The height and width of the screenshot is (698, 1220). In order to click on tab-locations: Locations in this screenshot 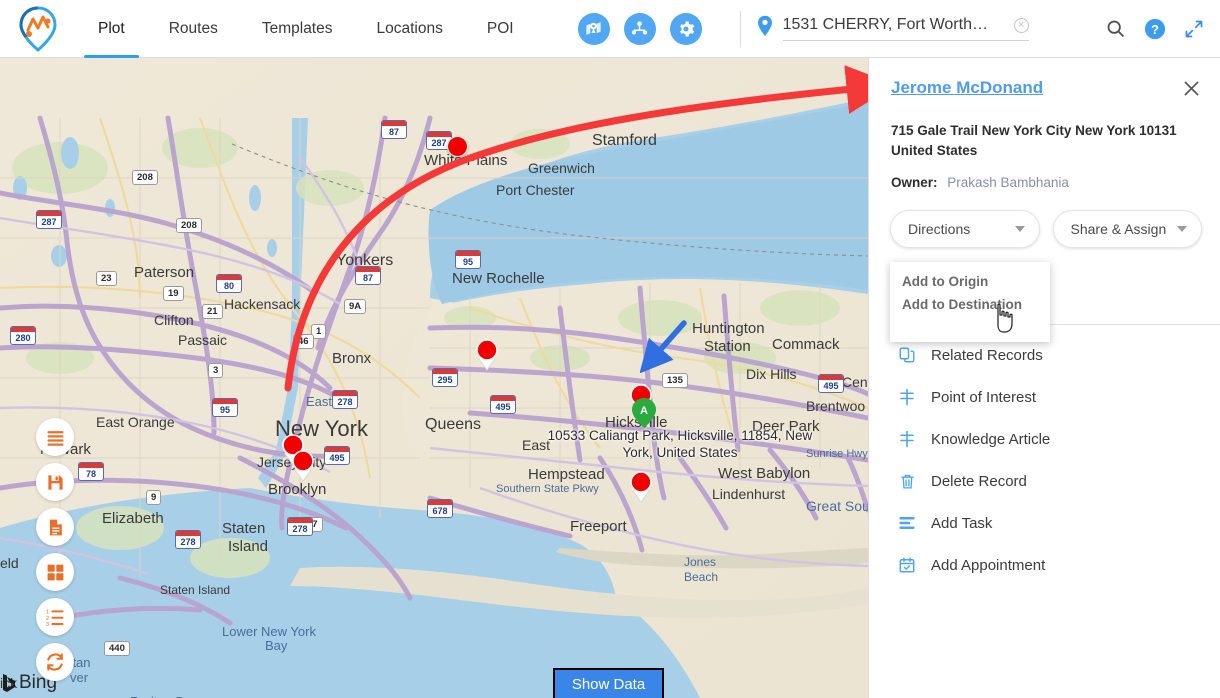, I will do `click(410, 29)`.